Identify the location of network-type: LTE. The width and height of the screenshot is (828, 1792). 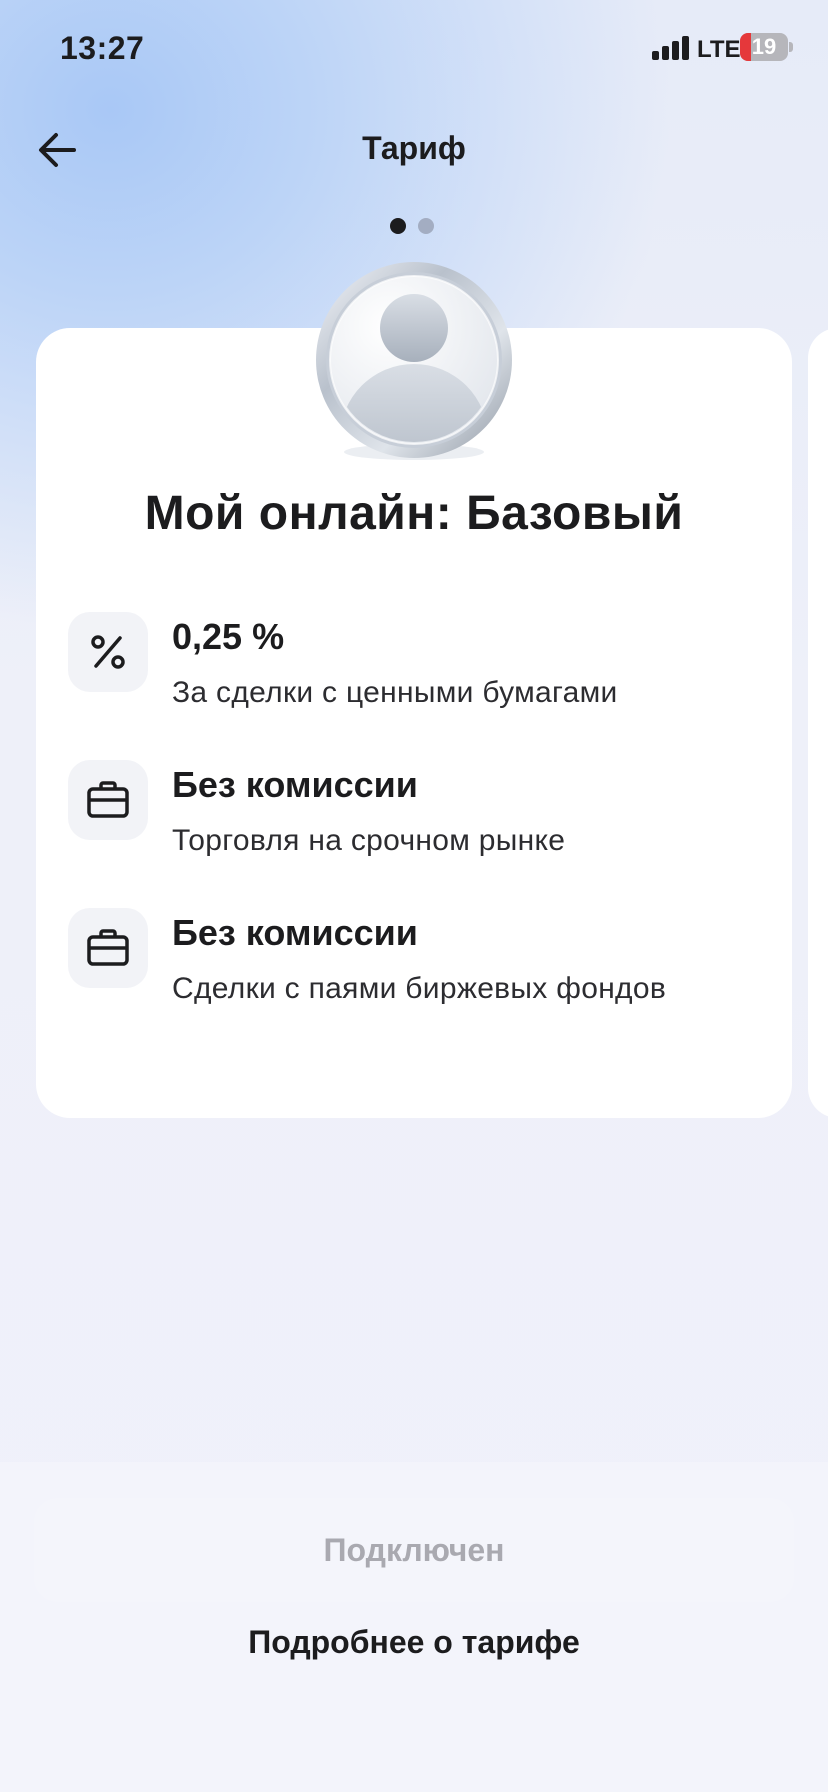
(719, 49).